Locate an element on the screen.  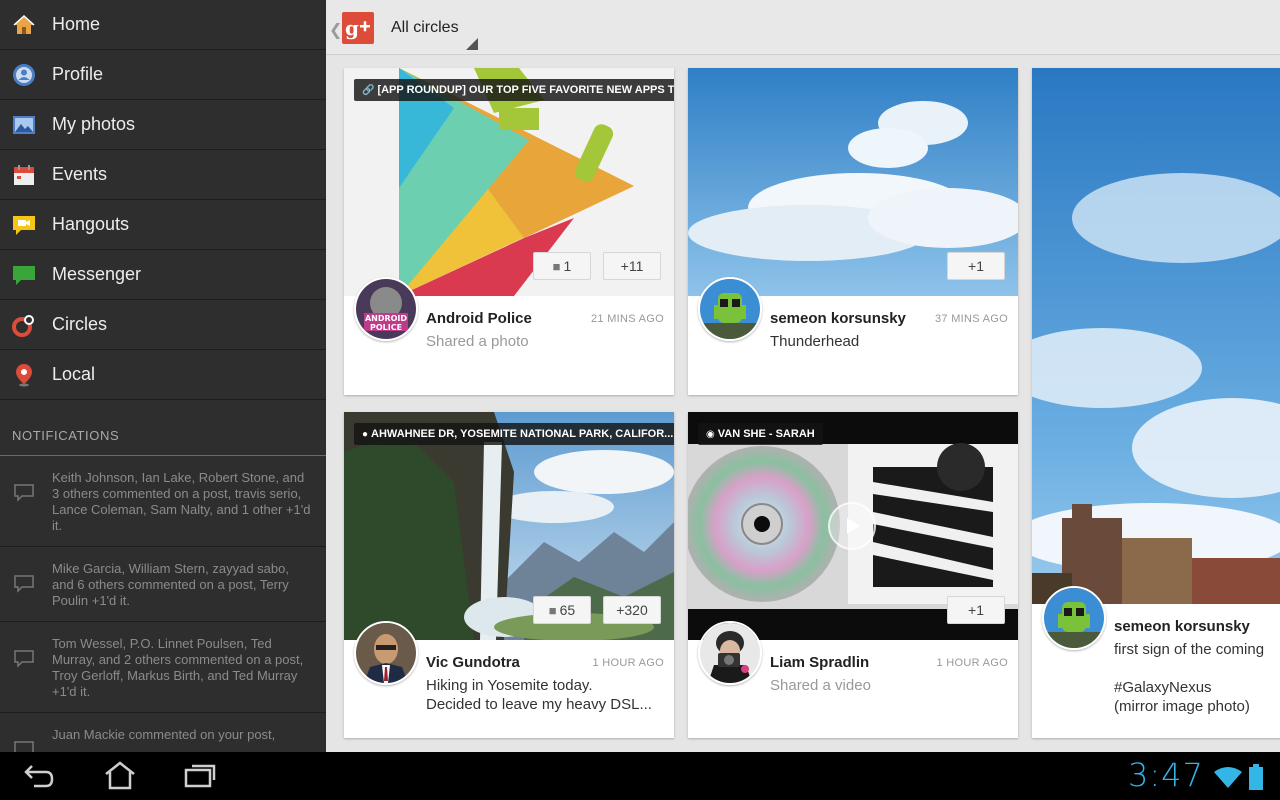
svg-text: POLICE is located at coordinates (386, 327).